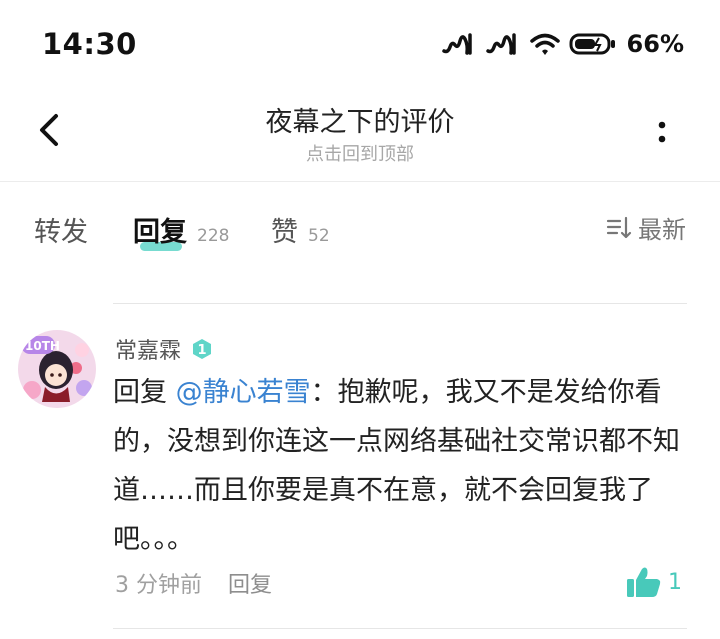  What do you see at coordinates (562, 44) in the screenshot?
I see `status-icons: 66%` at bounding box center [562, 44].